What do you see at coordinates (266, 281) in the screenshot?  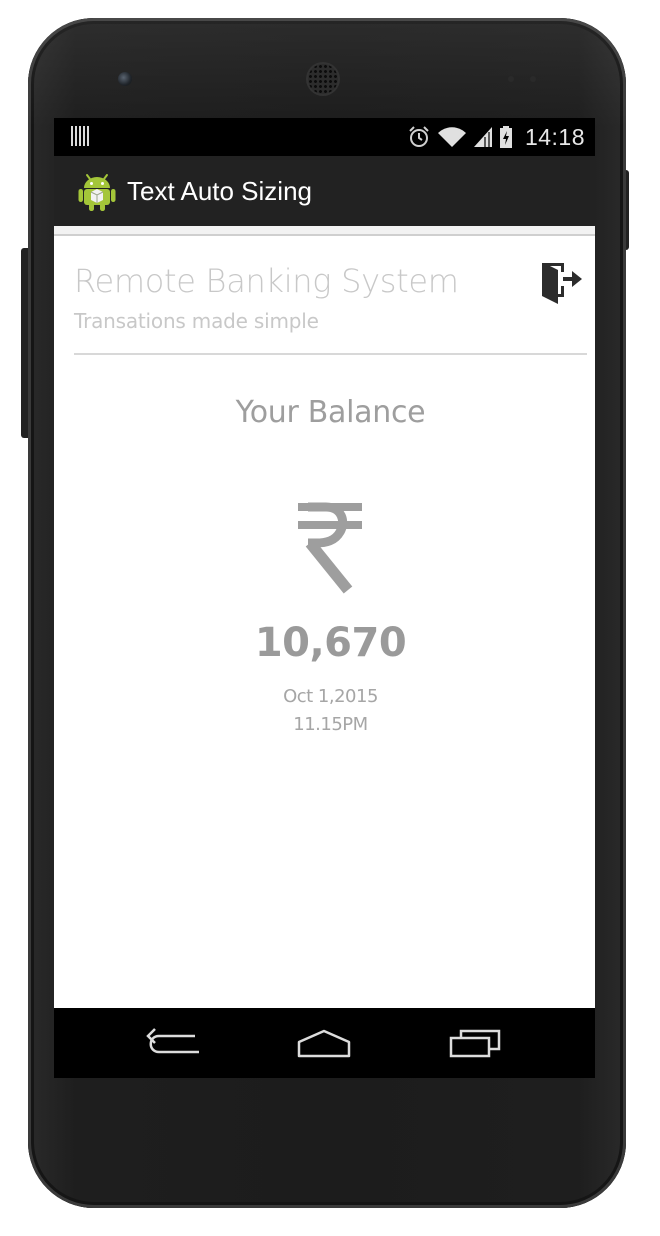 I see `page-title: Remote Banking System` at bounding box center [266, 281].